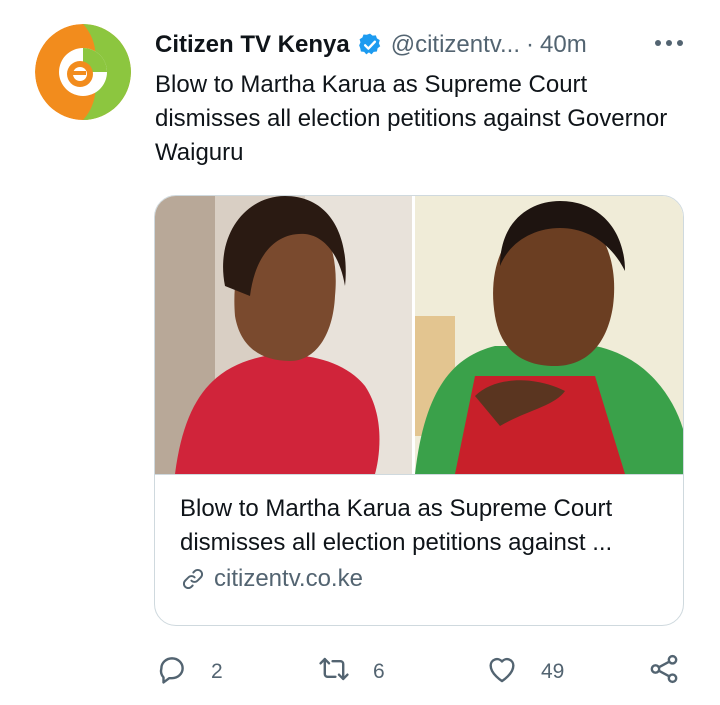 The image size is (720, 705). What do you see at coordinates (217, 671) in the screenshot?
I see `reply-count: 2` at bounding box center [217, 671].